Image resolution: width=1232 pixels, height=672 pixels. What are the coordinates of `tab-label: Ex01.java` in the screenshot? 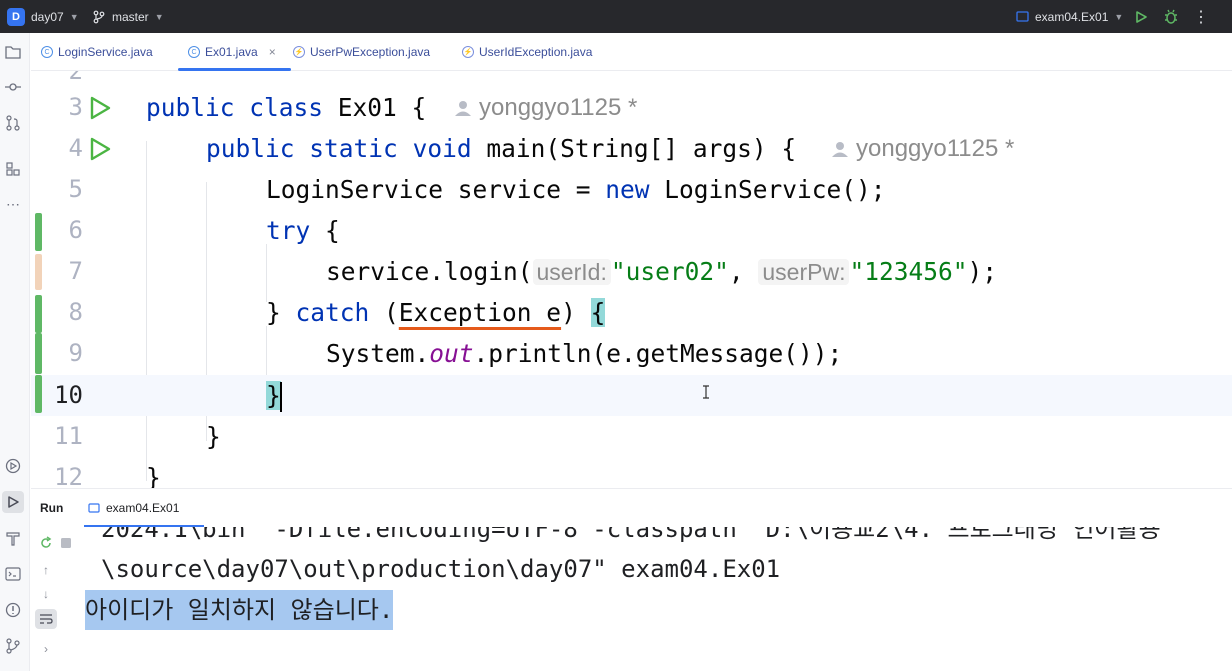 It's located at (231, 52).